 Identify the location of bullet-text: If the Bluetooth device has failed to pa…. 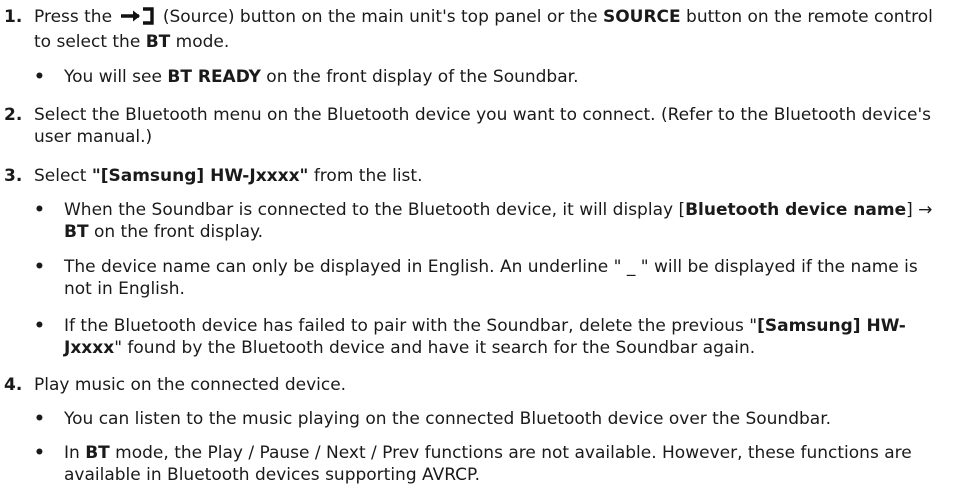
(485, 337).